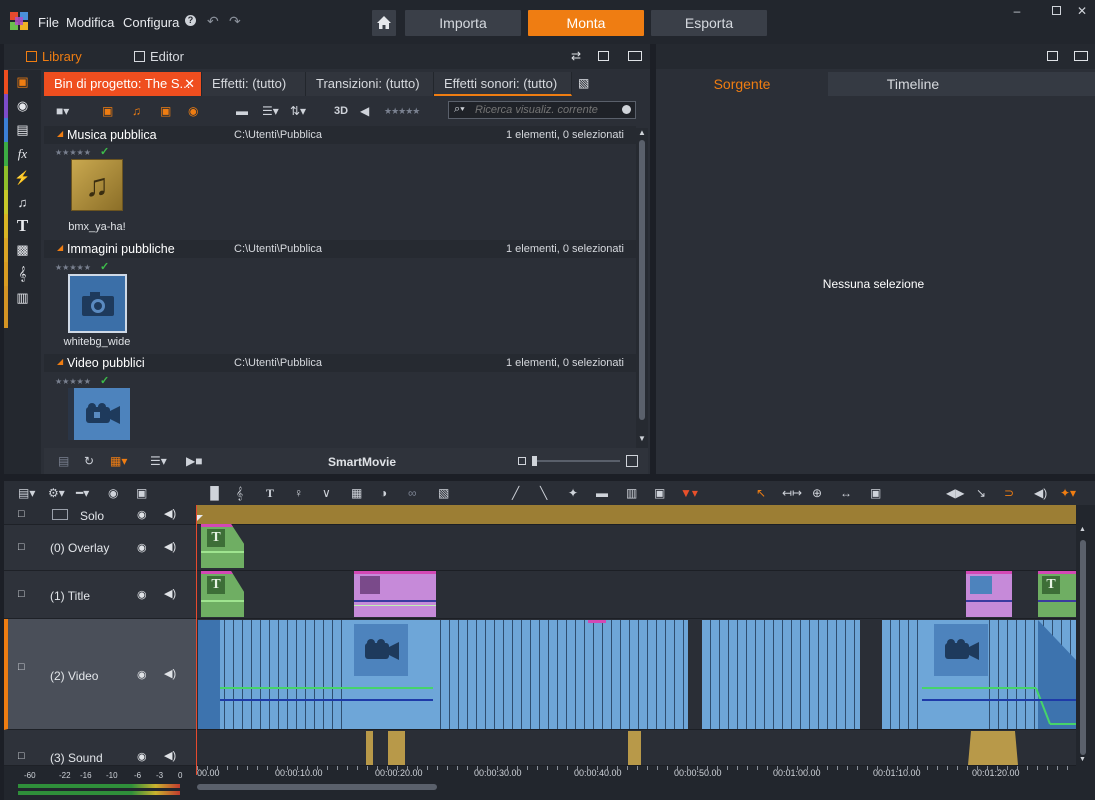  I want to click on titles-icon: T, so click(22, 226).